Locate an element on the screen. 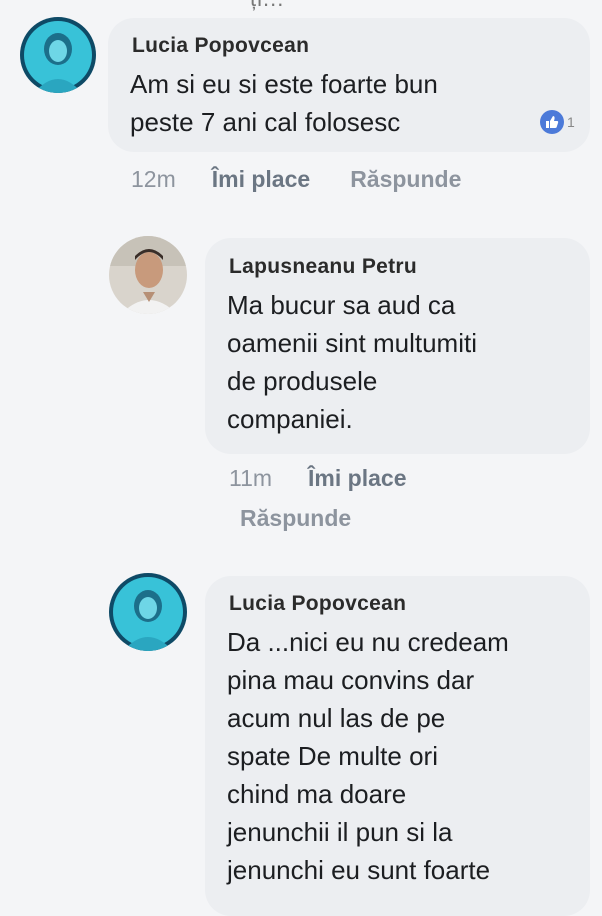 The image size is (602, 916). comment-meta: 12m Îmi place Răspunde is located at coordinates (296, 179).